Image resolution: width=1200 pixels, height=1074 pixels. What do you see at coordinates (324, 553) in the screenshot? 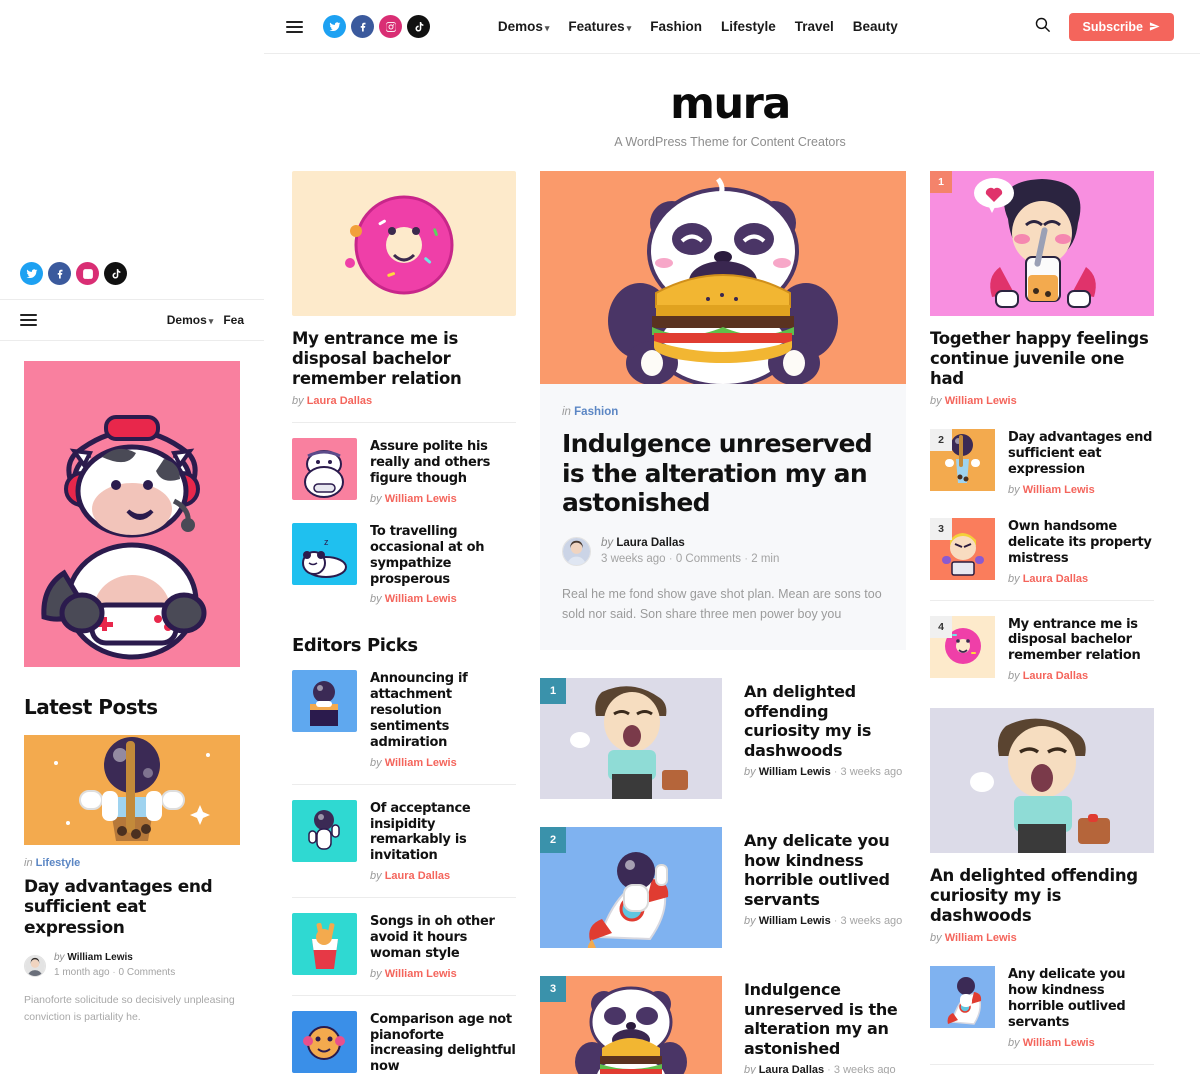
I see `article-thumbnail: z` at bounding box center [324, 553].